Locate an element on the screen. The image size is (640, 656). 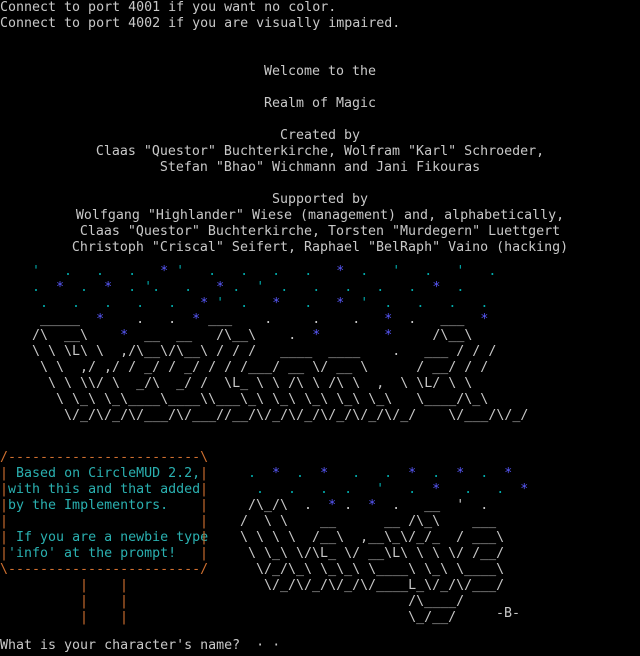
info-box-row-6: |'info' at the prompt! is located at coordinates (88, 553).